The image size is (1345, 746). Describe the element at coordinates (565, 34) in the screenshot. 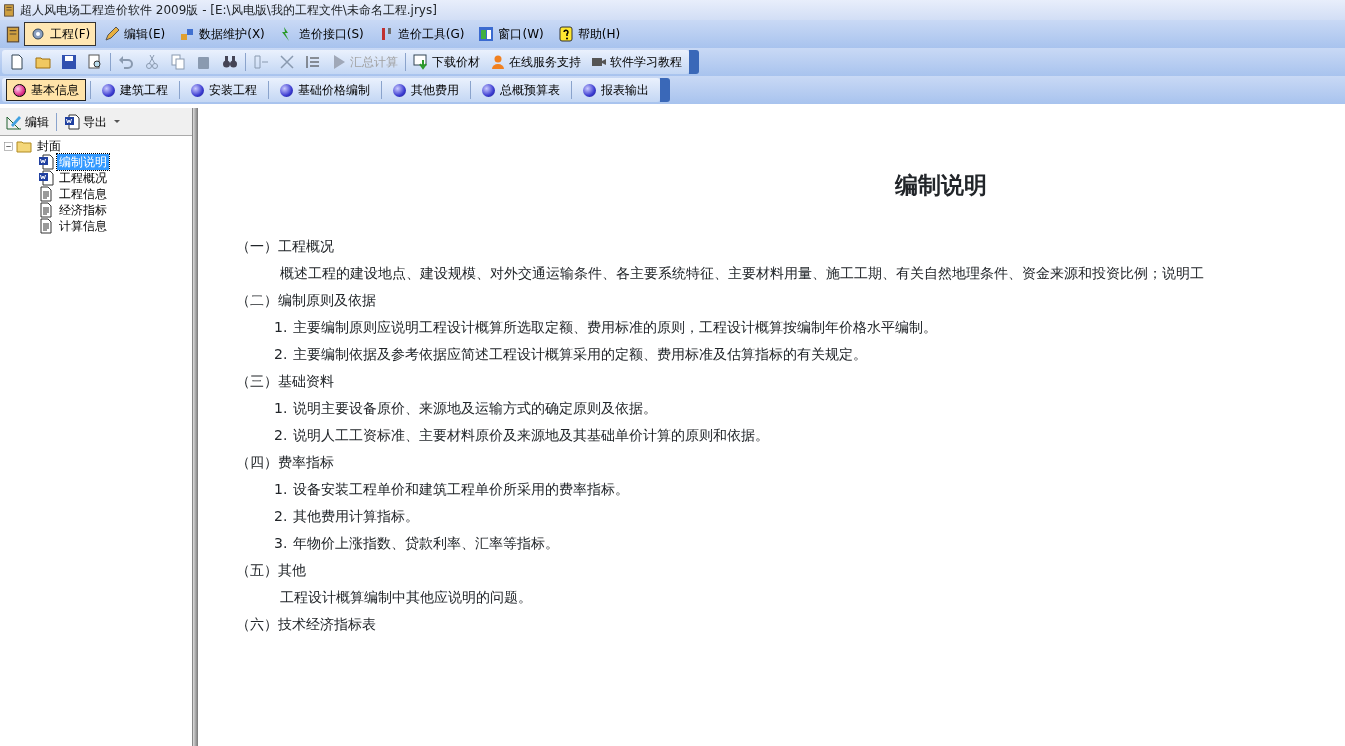

I see `help-icon` at that location.